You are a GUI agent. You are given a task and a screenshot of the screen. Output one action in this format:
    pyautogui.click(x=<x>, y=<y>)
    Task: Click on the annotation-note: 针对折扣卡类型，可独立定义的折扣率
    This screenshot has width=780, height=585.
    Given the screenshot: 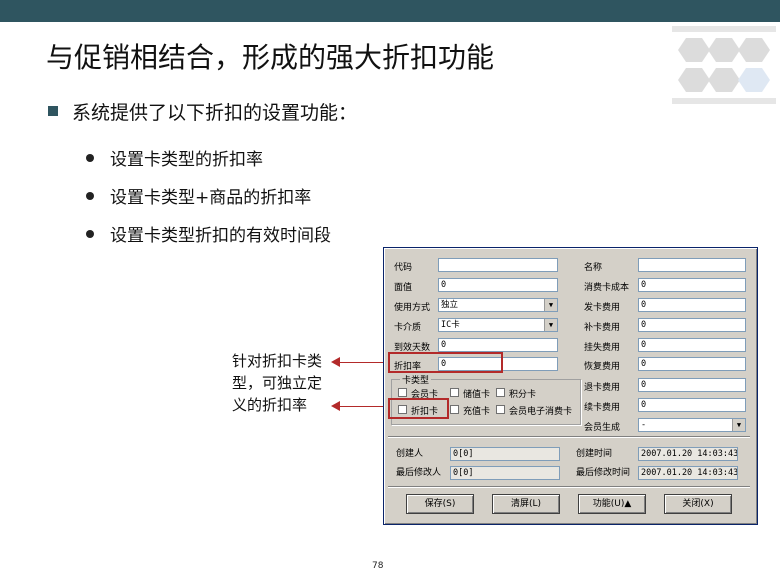 What is the action you would take?
    pyautogui.click(x=277, y=383)
    